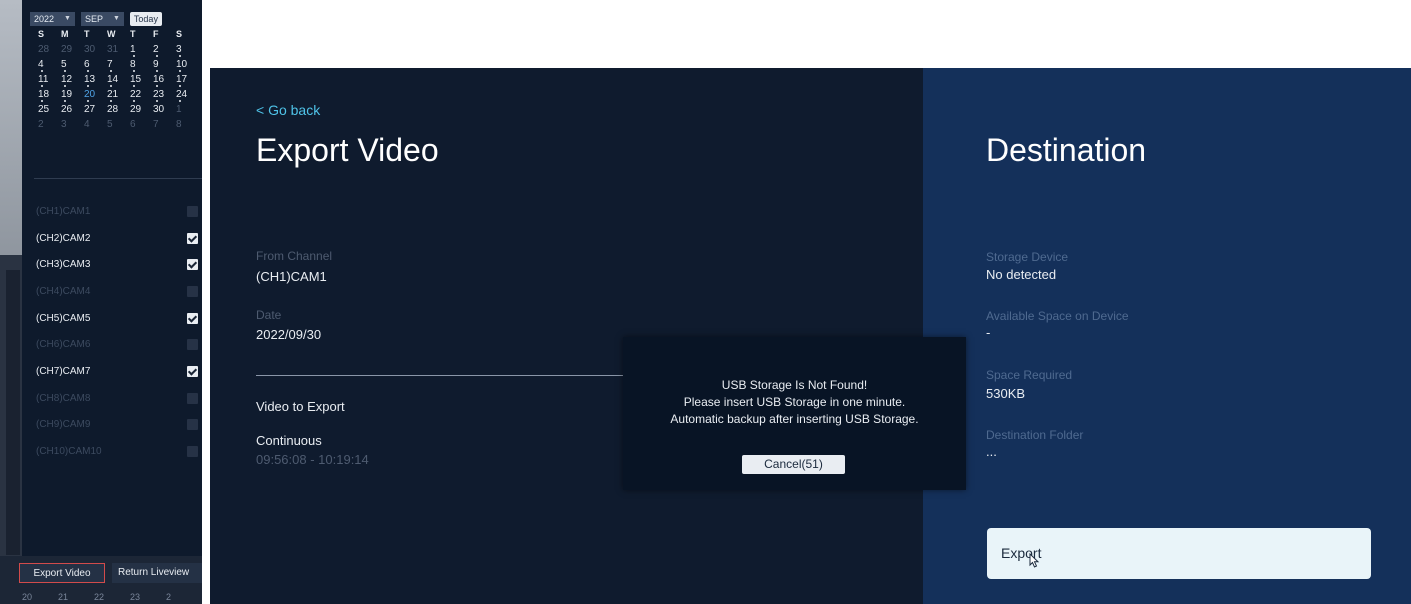 The height and width of the screenshot is (604, 1411). What do you see at coordinates (111, 34) in the screenshot?
I see `weekday-label: W` at bounding box center [111, 34].